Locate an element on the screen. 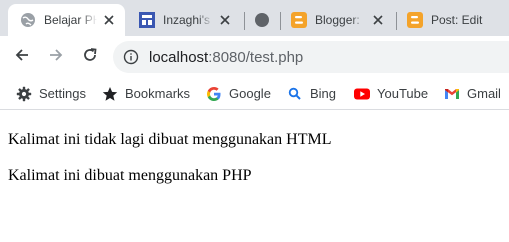 This screenshot has width=509, height=242. google-icon is located at coordinates (214, 94).